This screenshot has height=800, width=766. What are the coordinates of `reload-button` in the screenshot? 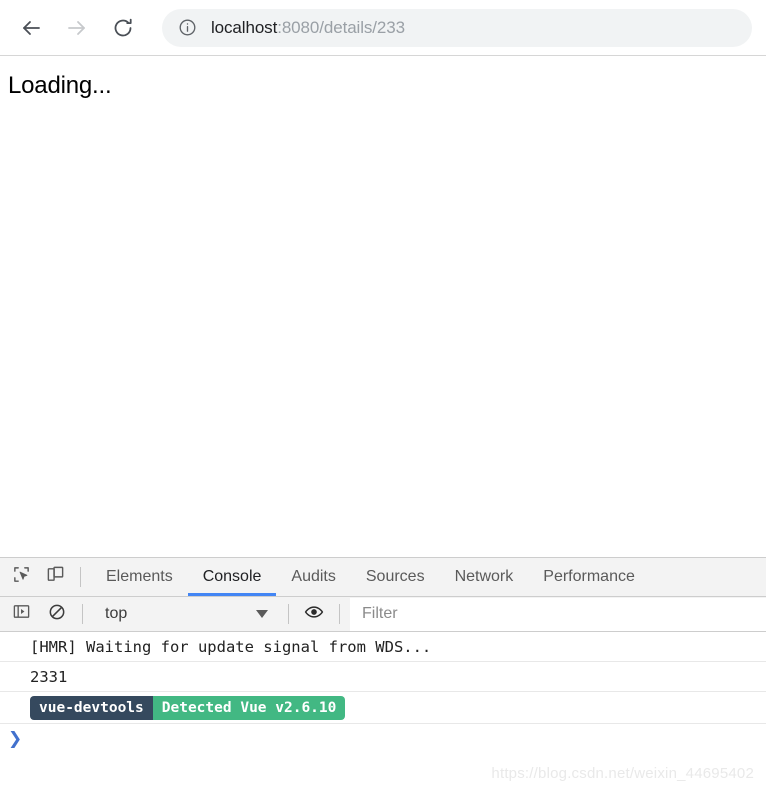 It's located at (123, 28).